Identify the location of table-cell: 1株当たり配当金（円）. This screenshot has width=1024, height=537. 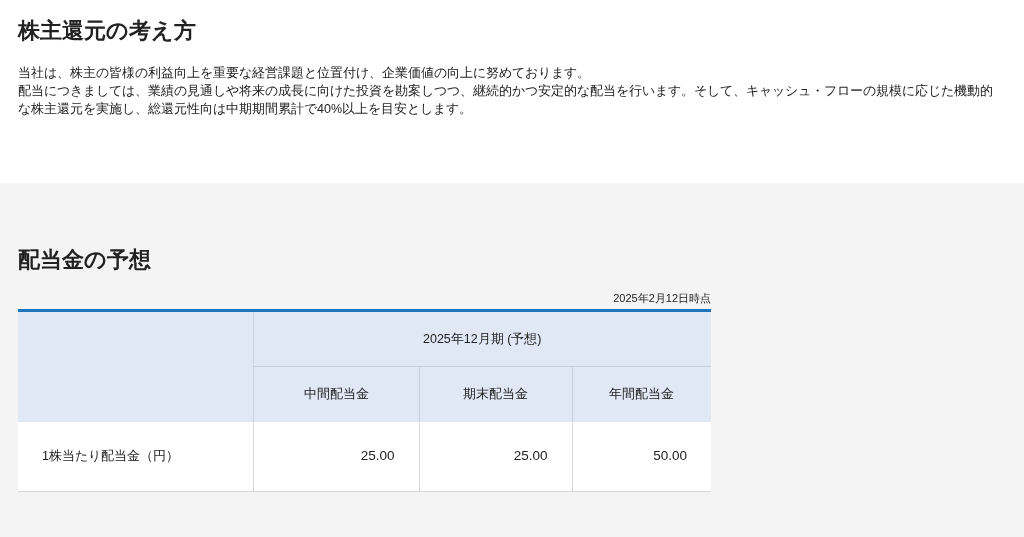
(135, 456).